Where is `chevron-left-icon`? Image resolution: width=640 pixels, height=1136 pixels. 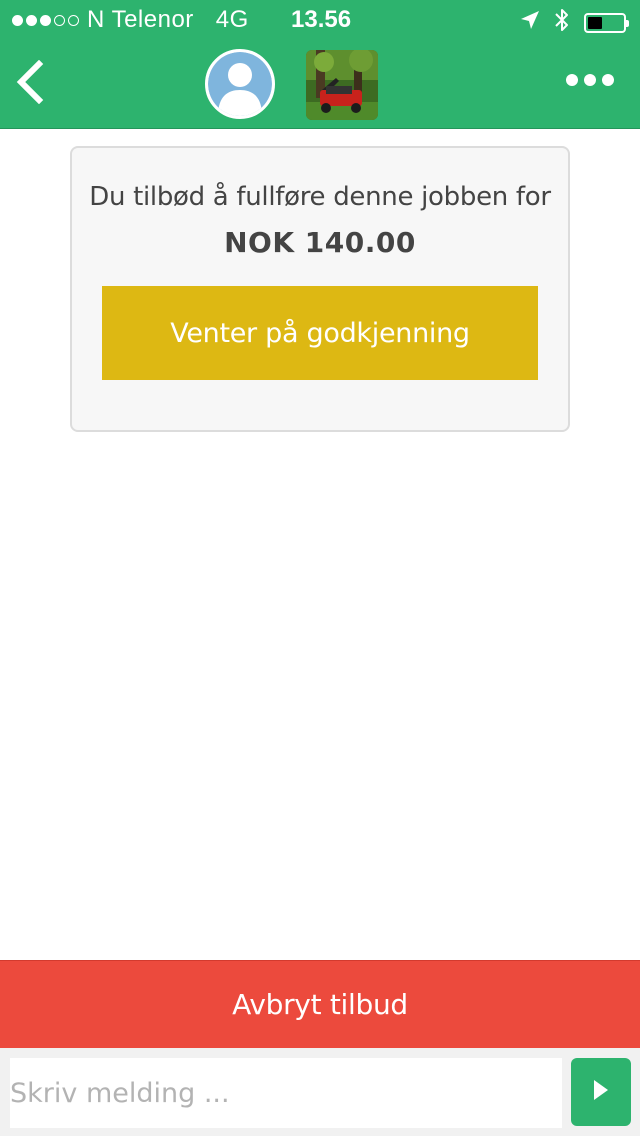 chevron-left-icon is located at coordinates (30, 83).